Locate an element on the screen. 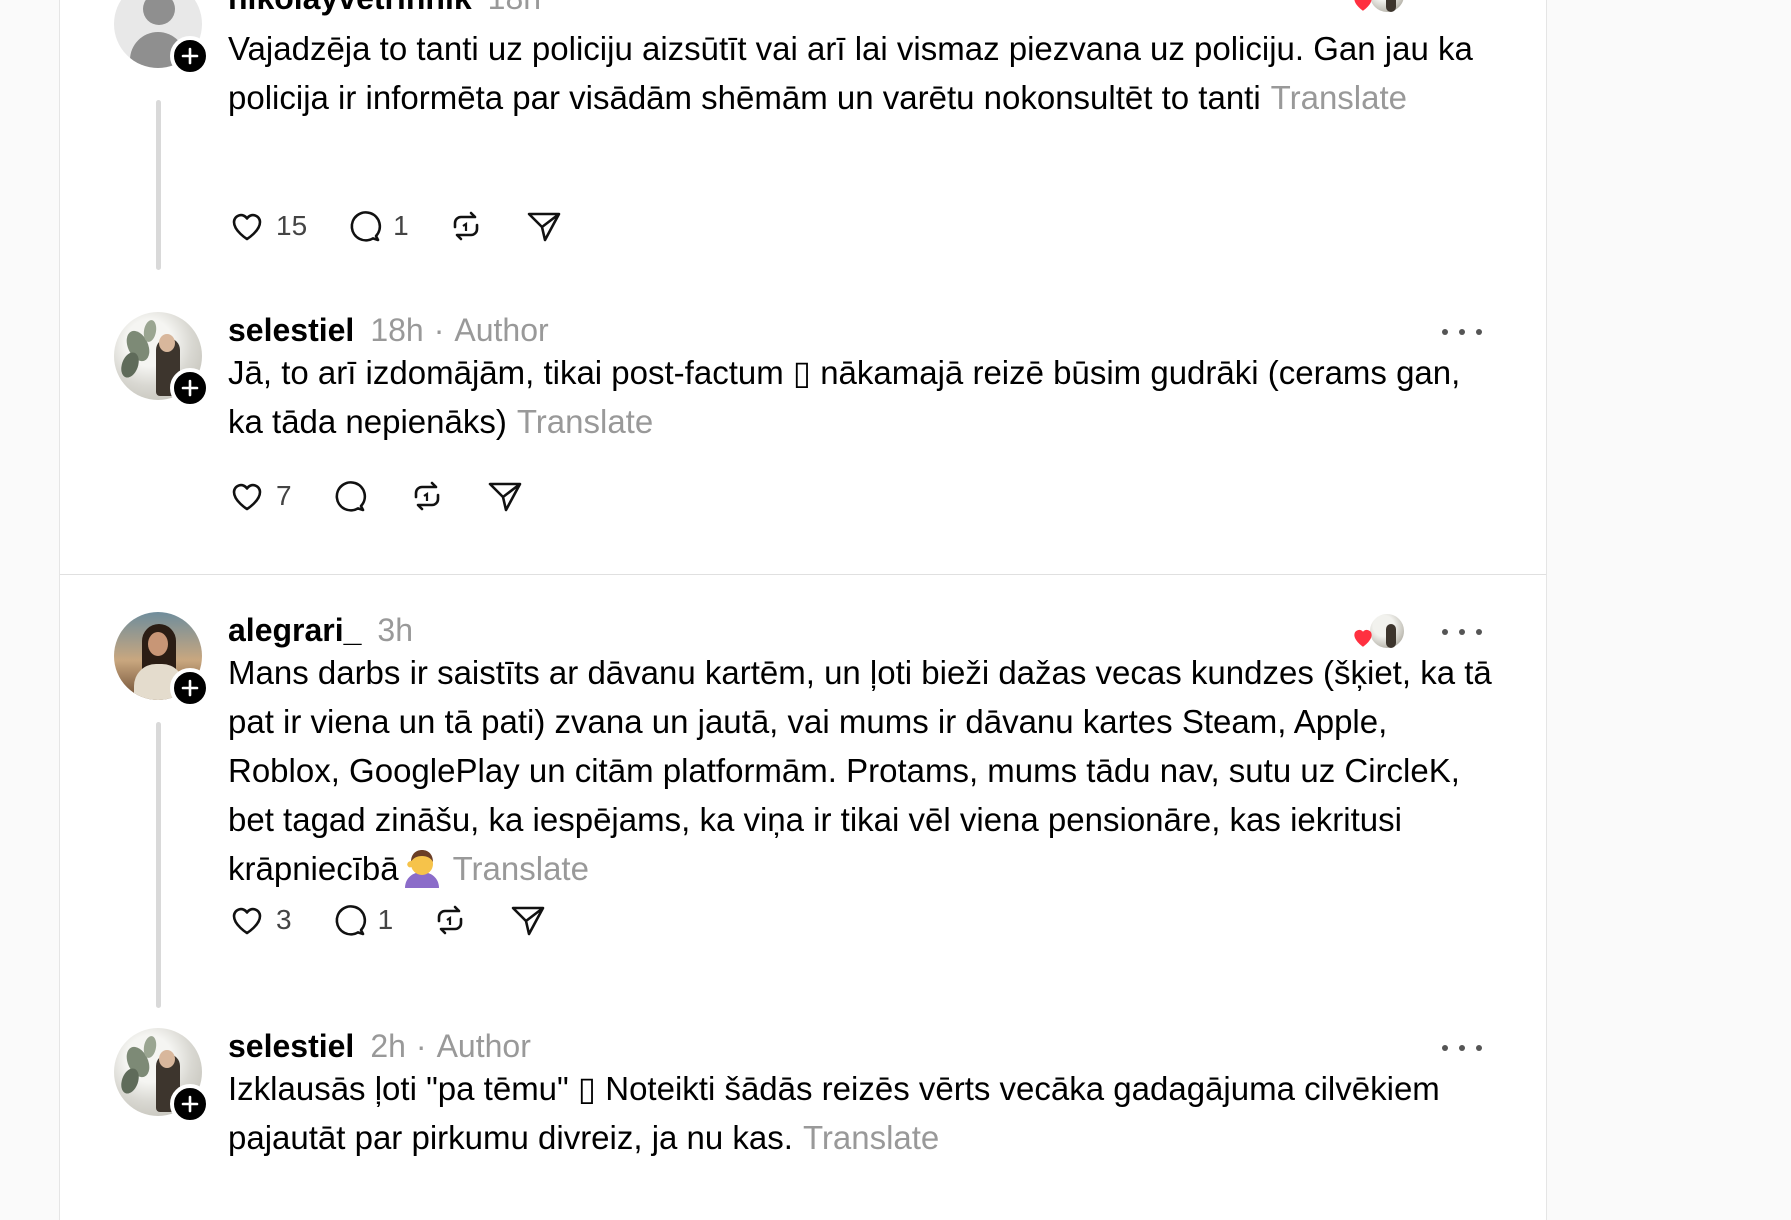 This screenshot has width=1791, height=1220. reply-button is located at coordinates (349, 496).